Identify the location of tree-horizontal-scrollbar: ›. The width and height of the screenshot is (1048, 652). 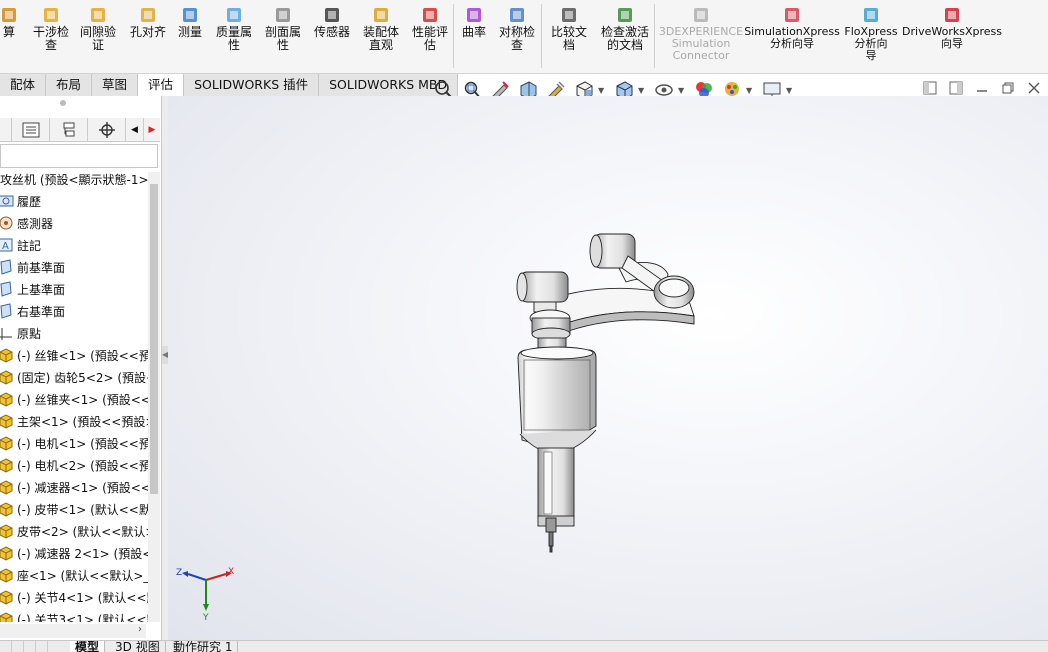
(73, 631).